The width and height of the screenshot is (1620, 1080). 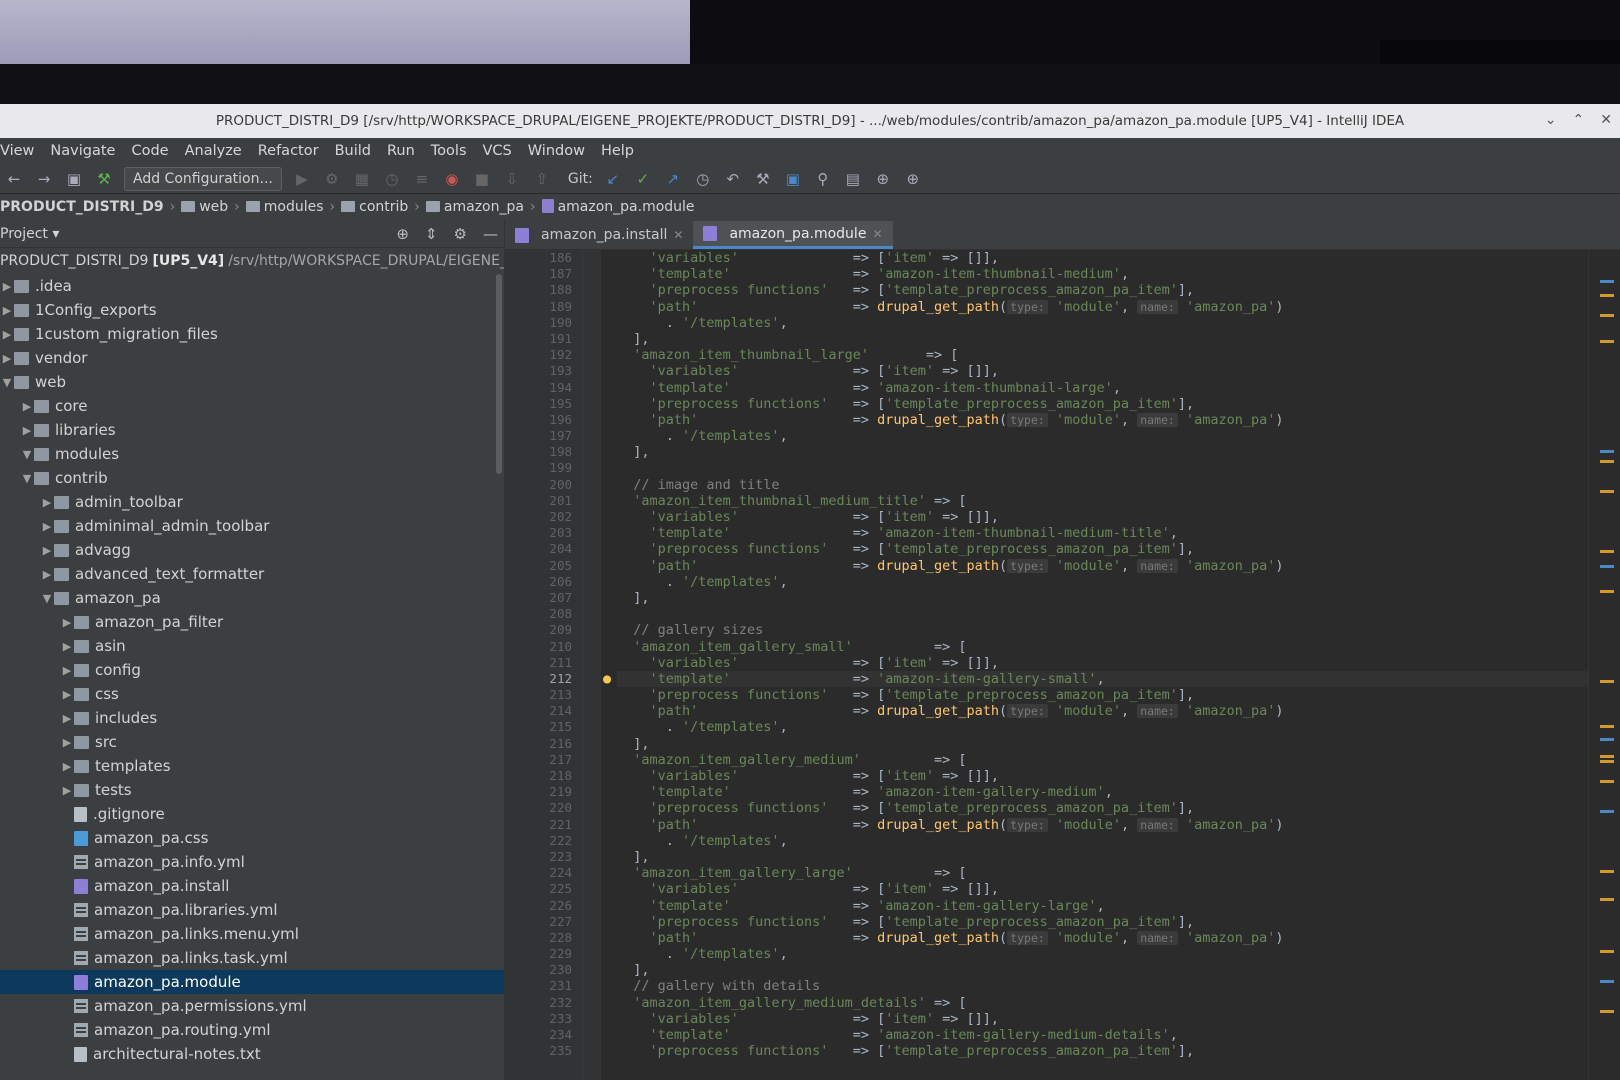 I want to click on upload-icon: ⇧, so click(x=542, y=179).